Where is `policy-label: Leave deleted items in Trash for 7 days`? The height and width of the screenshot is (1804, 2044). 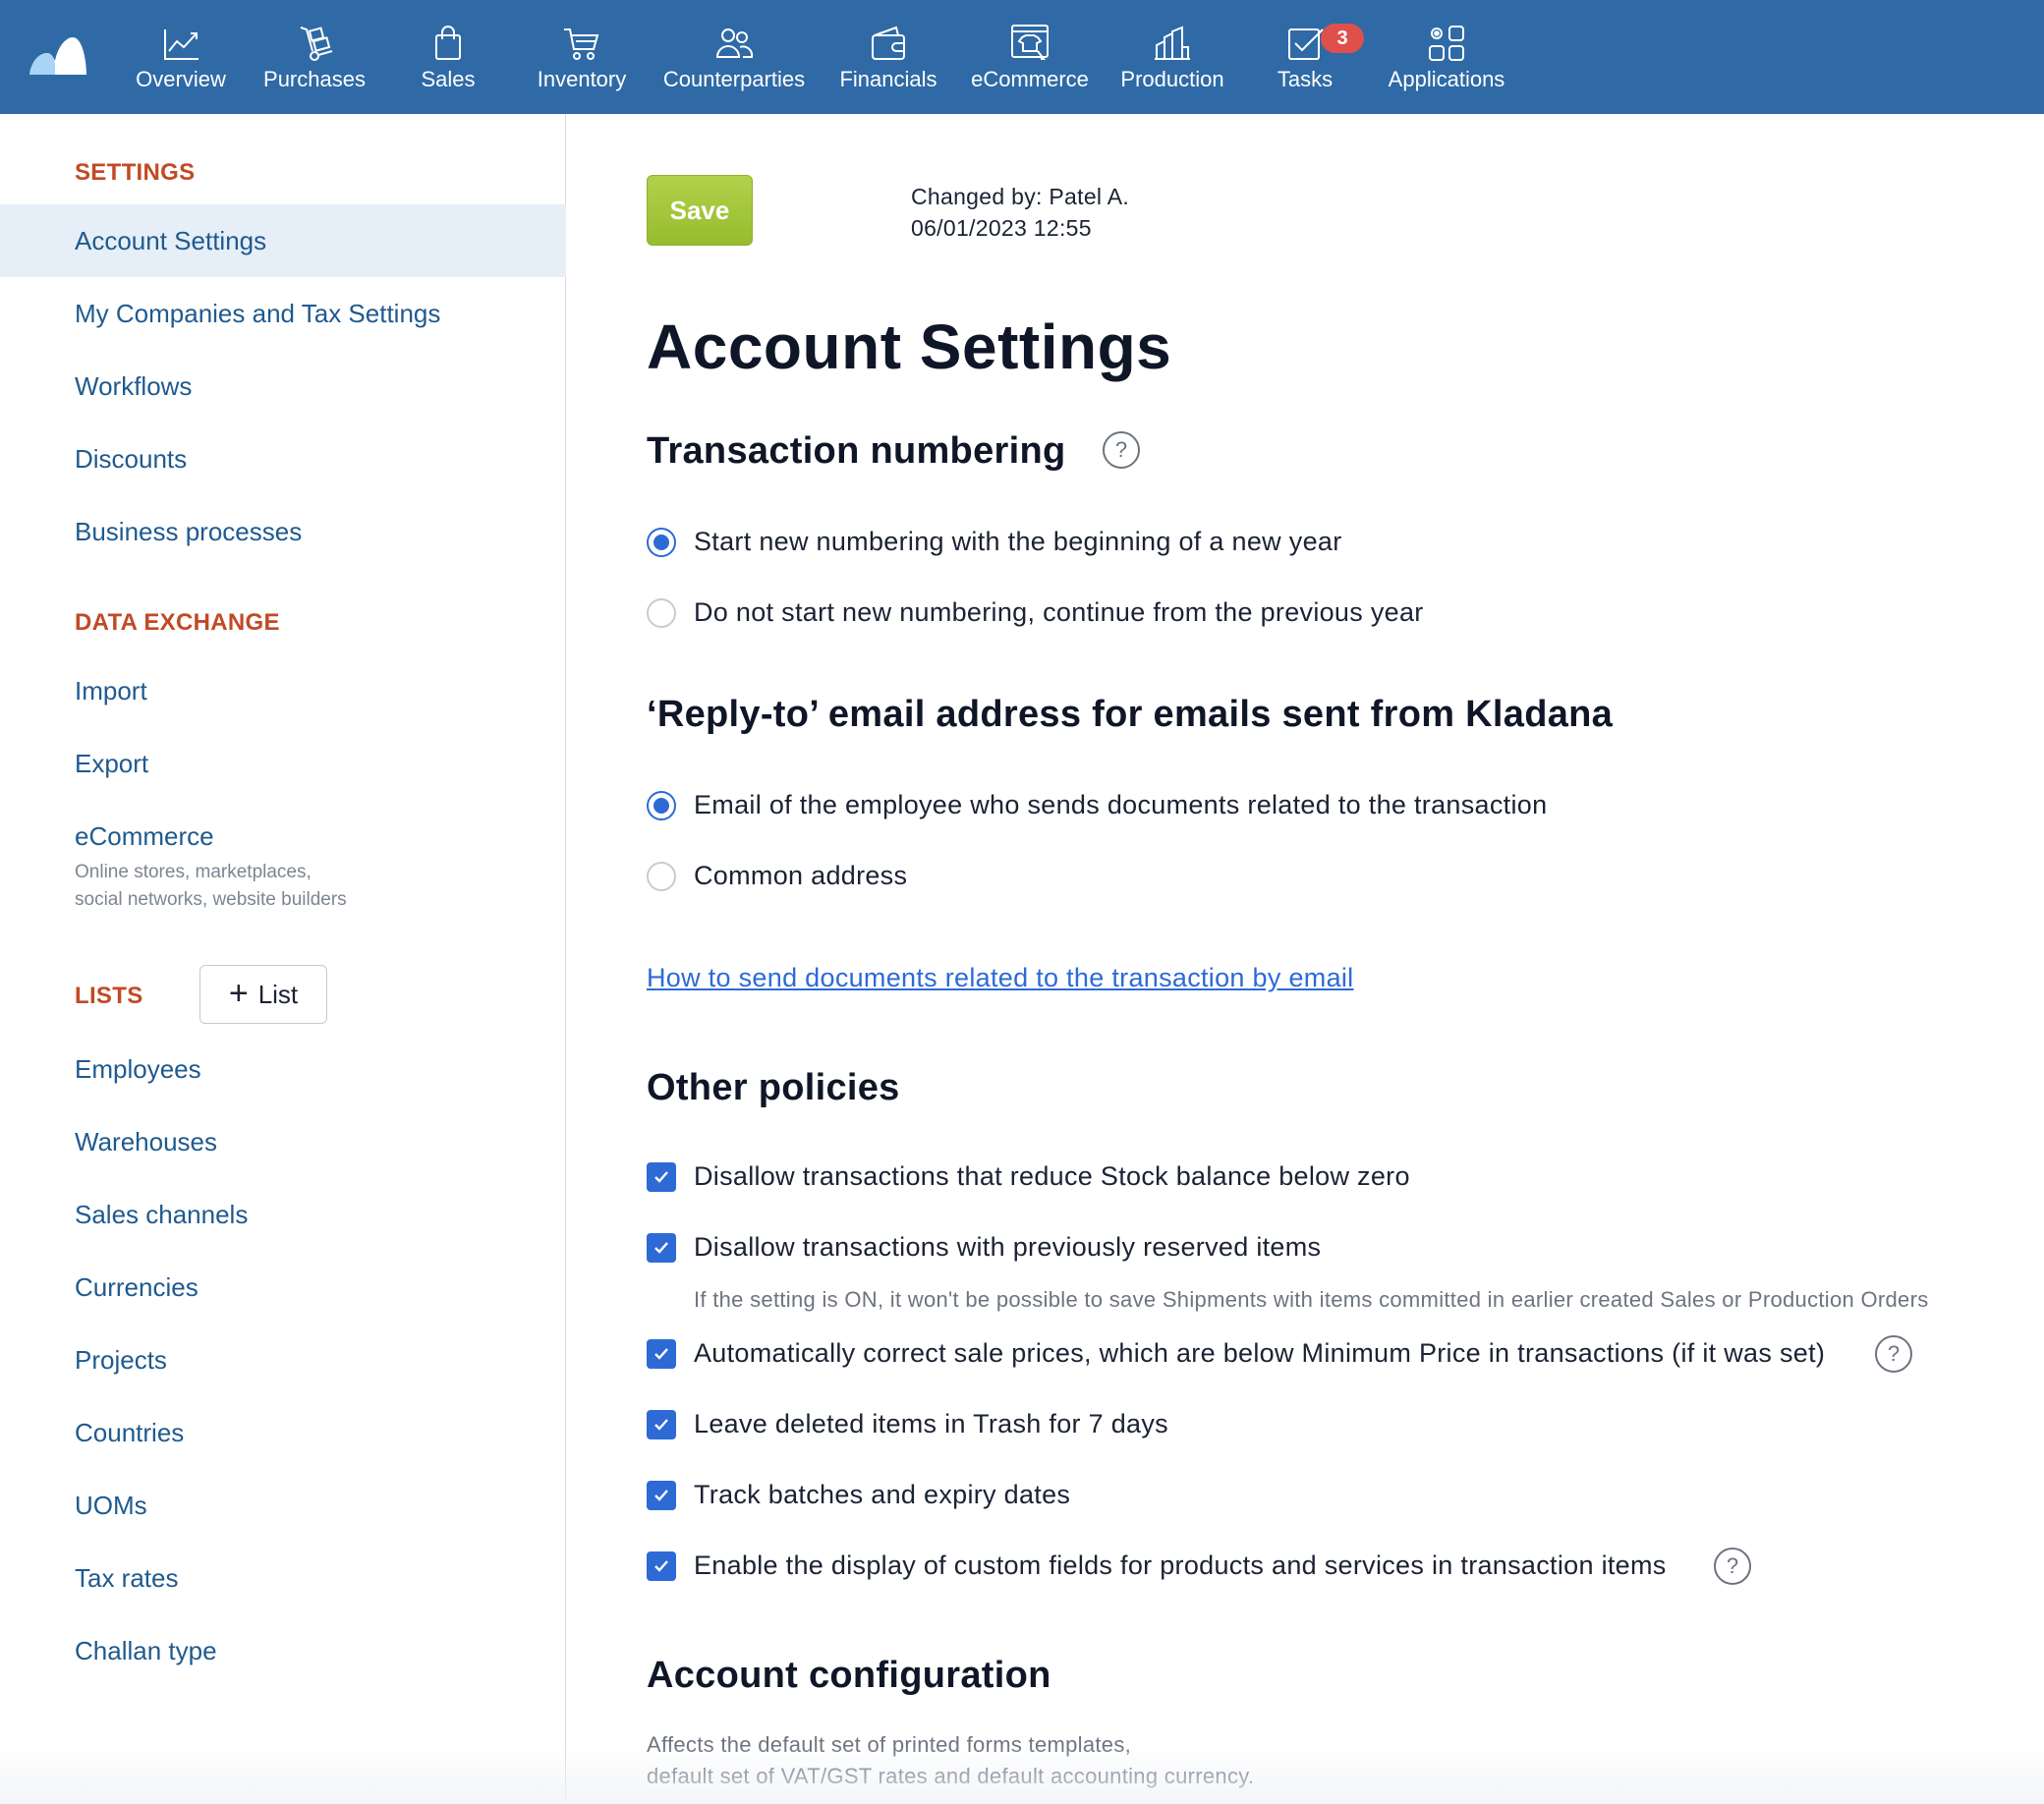 policy-label: Leave deleted items in Trash for 7 days is located at coordinates (931, 1423).